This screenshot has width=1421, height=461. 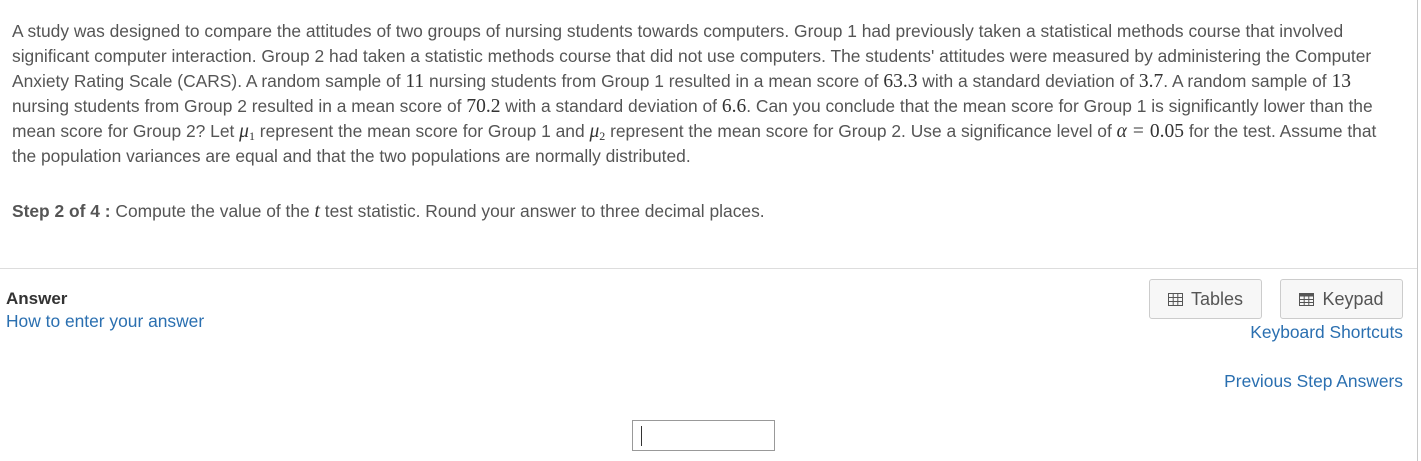 I want to click on group1-sd: 3.7, so click(x=1151, y=81).